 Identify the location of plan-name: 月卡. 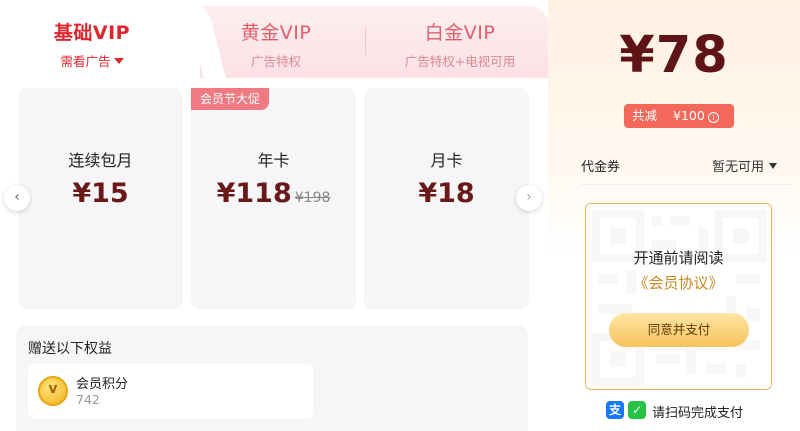
(446, 160).